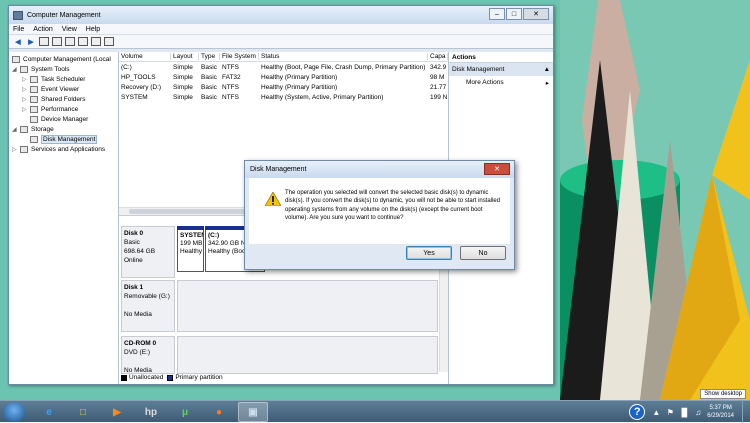 The width and height of the screenshot is (750, 423). I want to click on utorrent-icon: μ, so click(185, 412).